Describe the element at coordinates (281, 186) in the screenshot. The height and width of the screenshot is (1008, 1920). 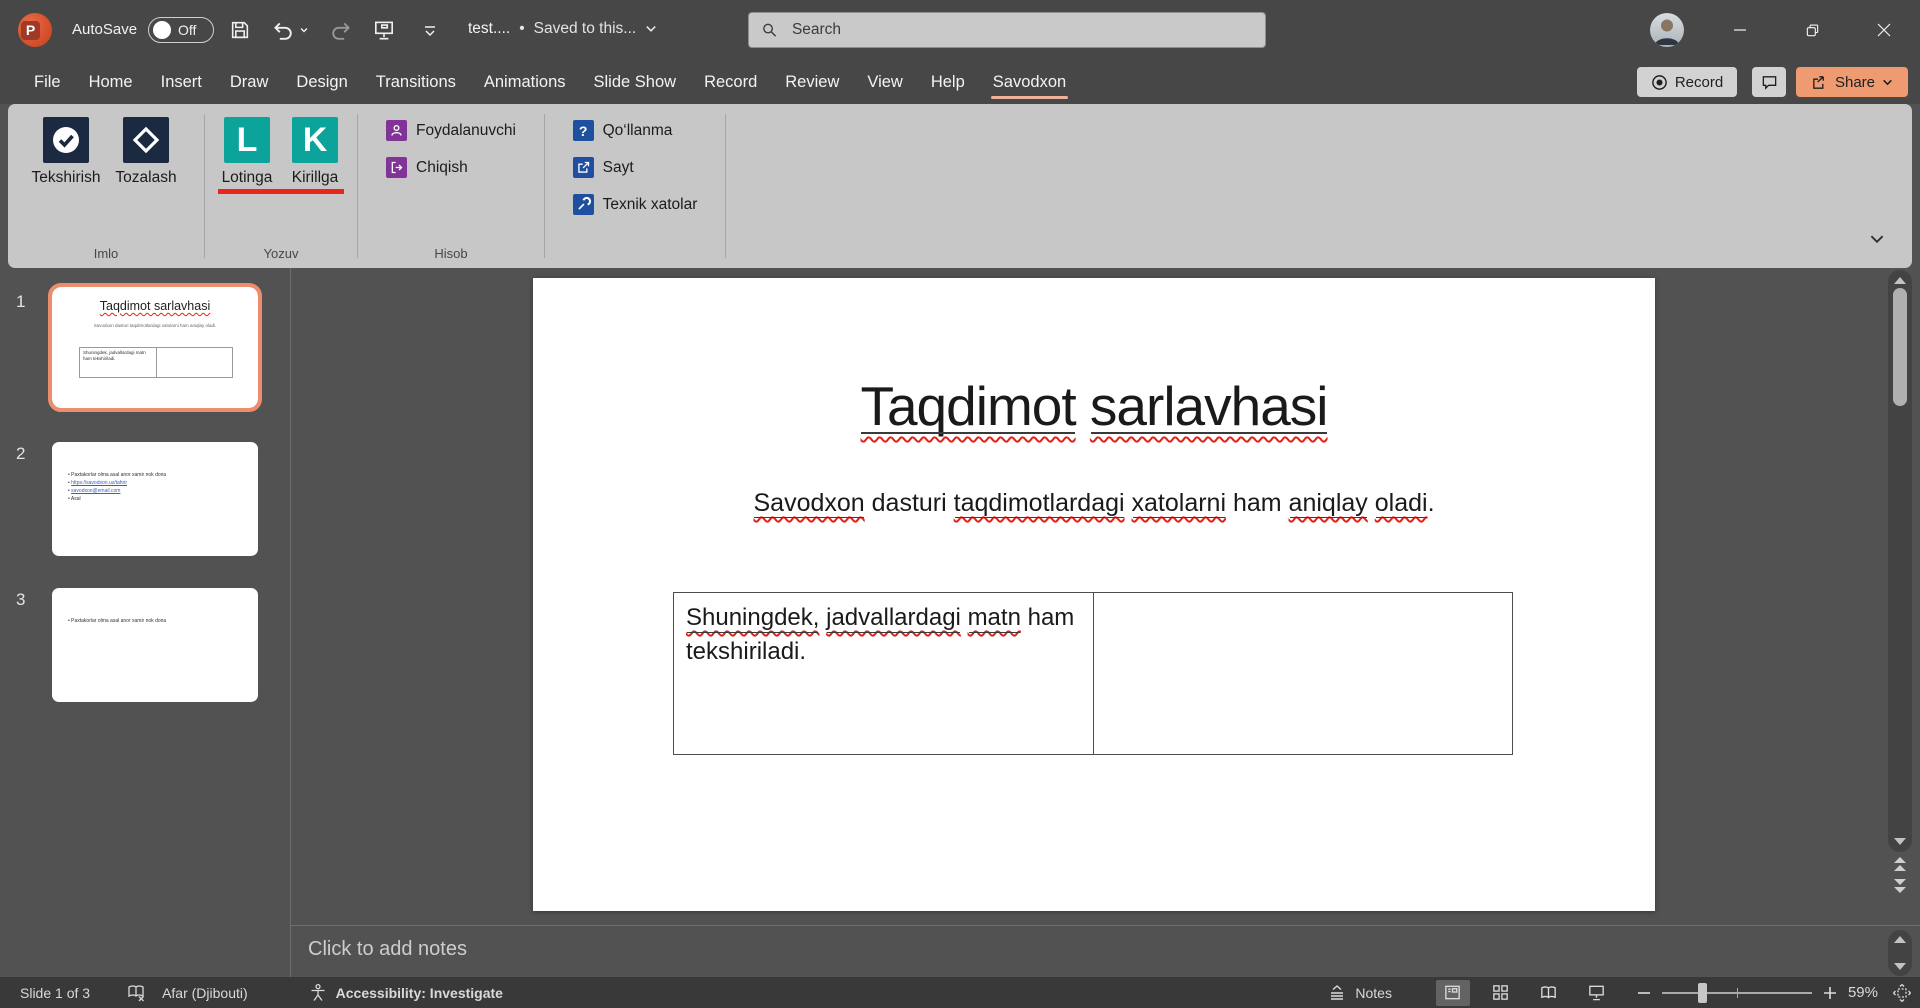
I see `ribbon-group-yozuv: L Lotinga K Kirillga Yozuv` at that location.